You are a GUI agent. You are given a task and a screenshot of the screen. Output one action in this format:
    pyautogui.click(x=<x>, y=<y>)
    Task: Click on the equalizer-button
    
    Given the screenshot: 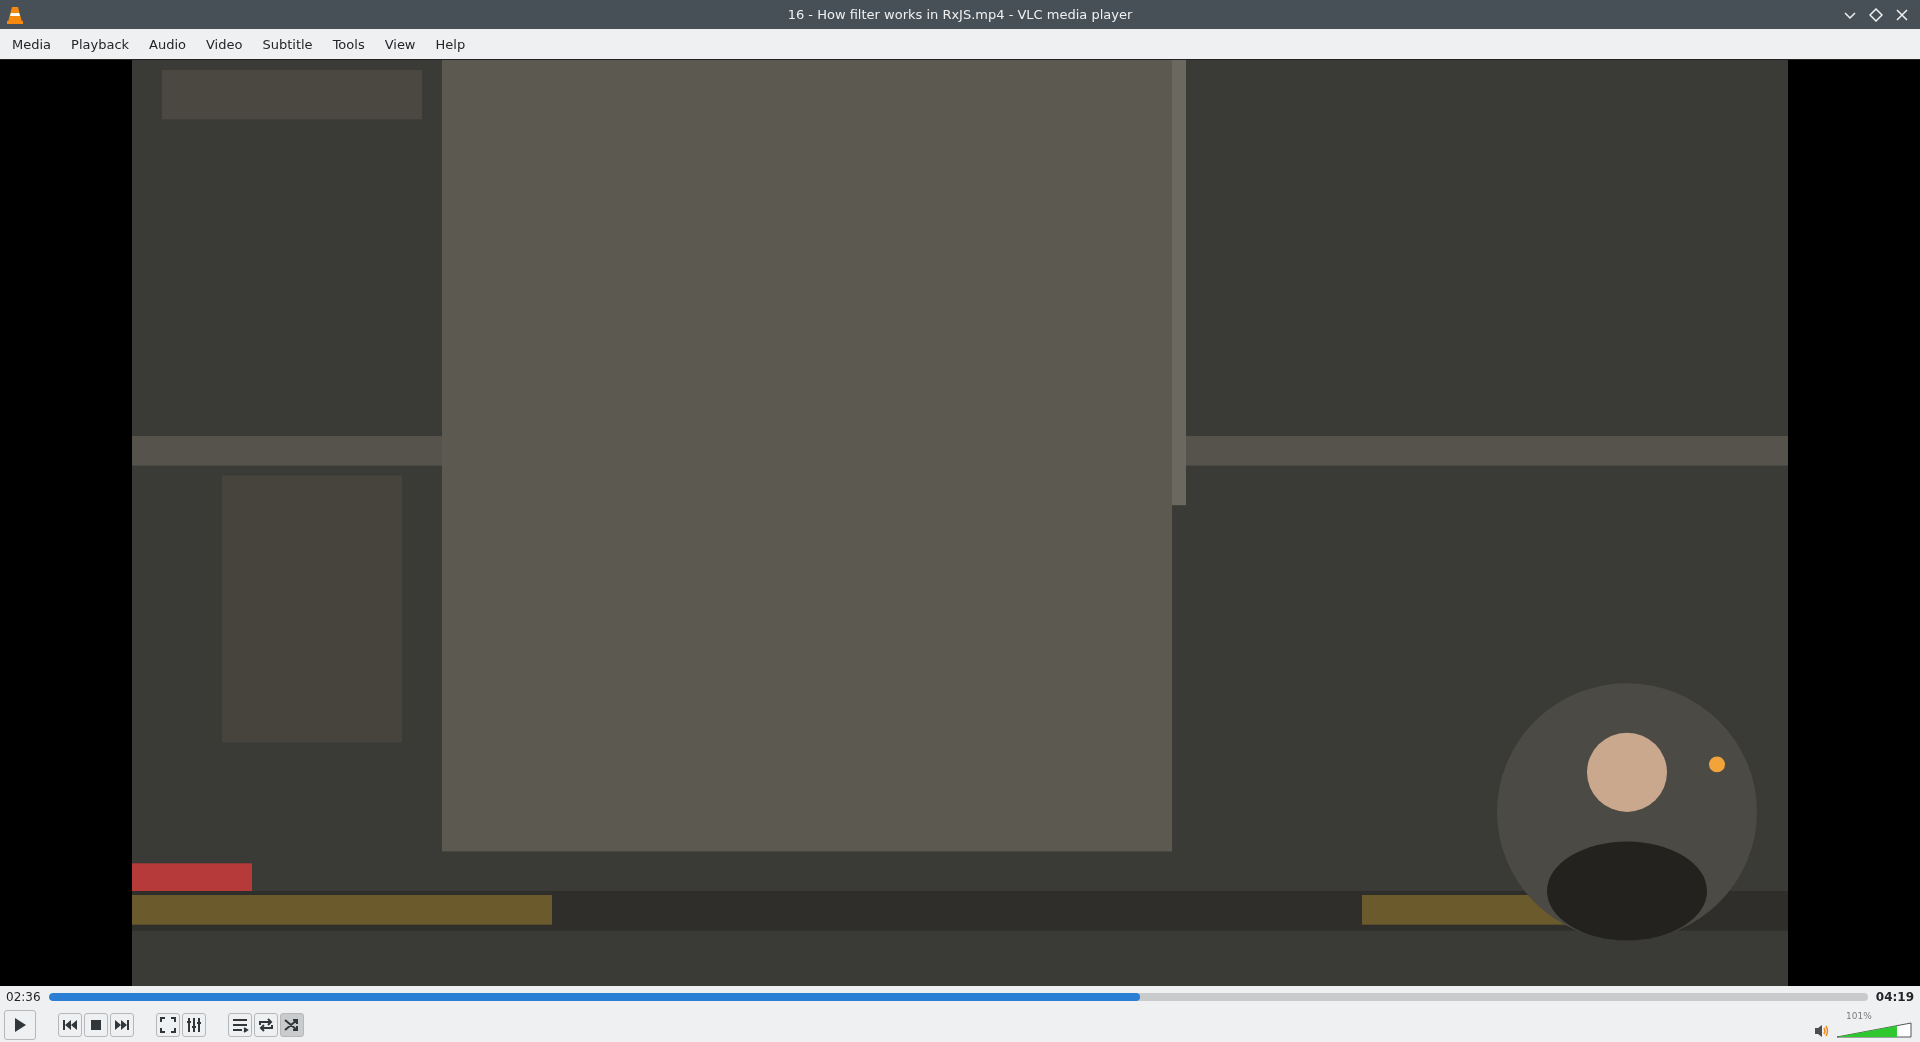 What is the action you would take?
    pyautogui.click(x=194, y=1025)
    